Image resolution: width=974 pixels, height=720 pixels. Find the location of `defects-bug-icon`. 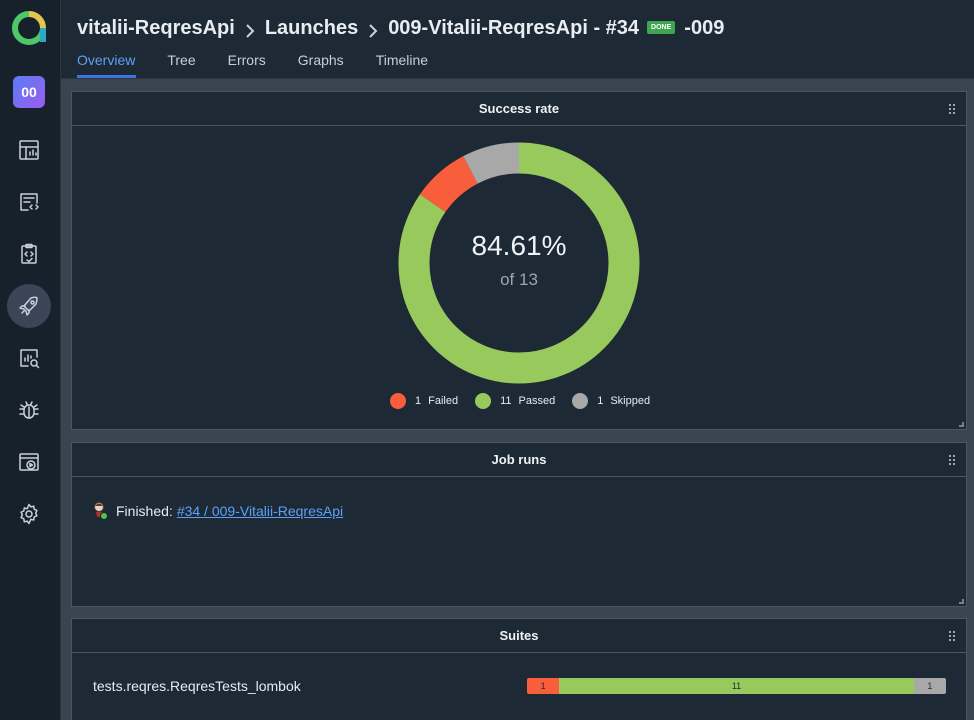

defects-bug-icon is located at coordinates (29, 410).